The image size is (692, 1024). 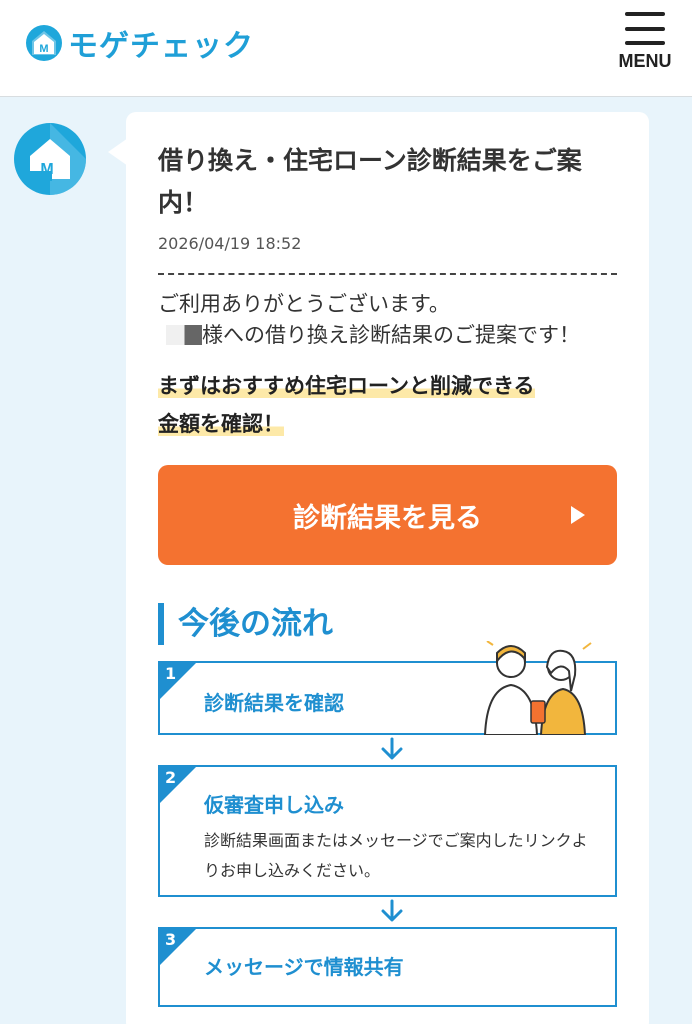 What do you see at coordinates (346, 386) in the screenshot?
I see `highlight-line-1: まずはおすすめ住宅ローンと削減できる` at bounding box center [346, 386].